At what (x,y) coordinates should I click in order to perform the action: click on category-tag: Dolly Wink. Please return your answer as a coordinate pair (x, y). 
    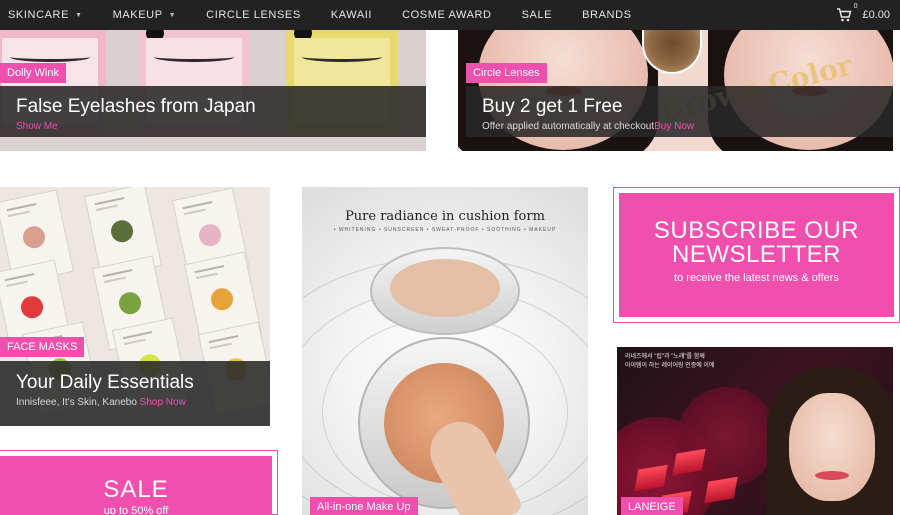
    Looking at the image, I should click on (33, 73).